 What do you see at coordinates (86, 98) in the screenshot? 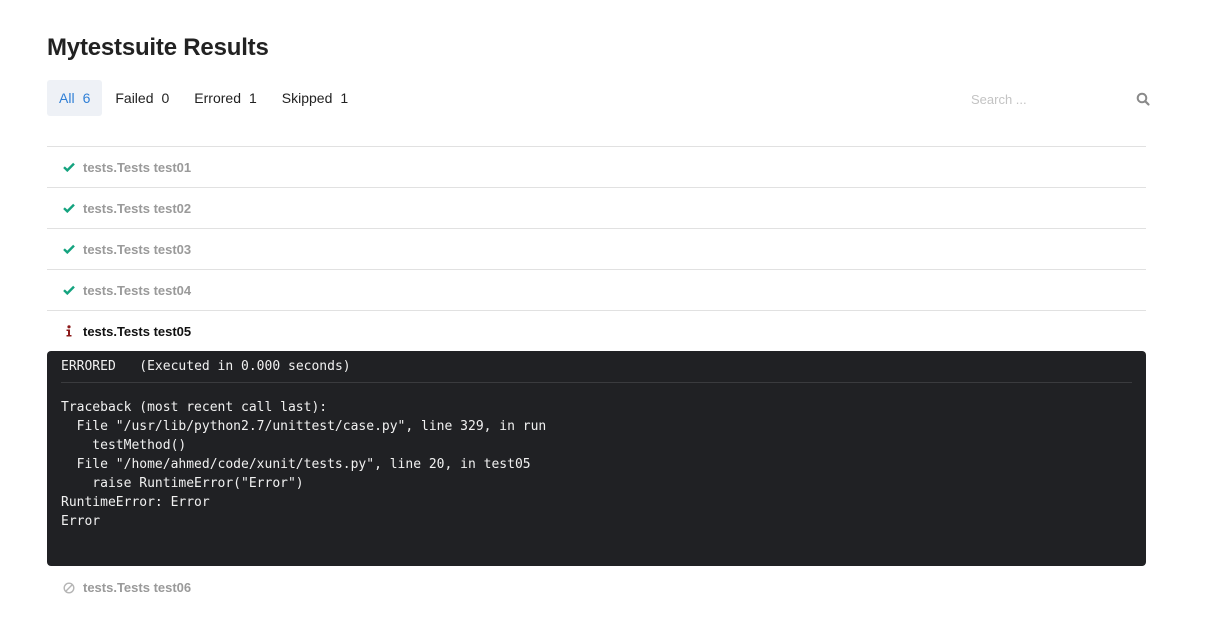
I see `tab-count: 6` at bounding box center [86, 98].